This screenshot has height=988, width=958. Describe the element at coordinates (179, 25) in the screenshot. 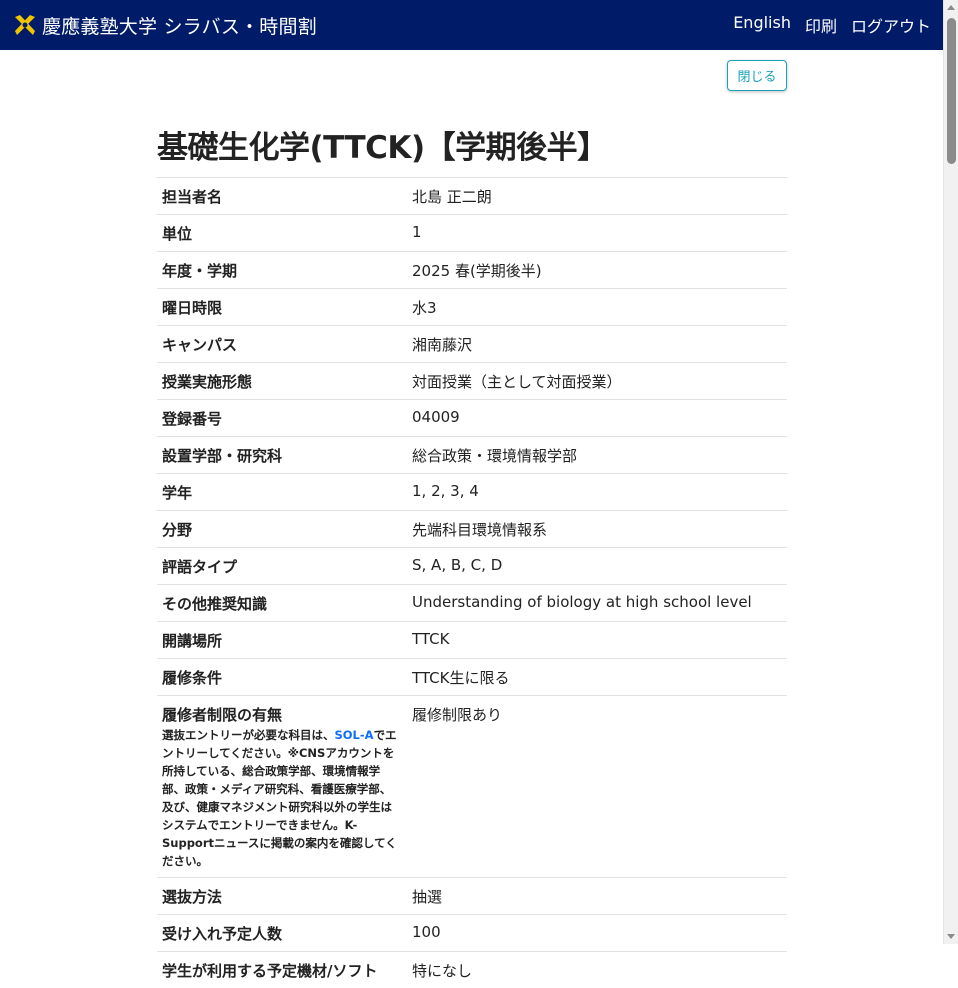

I see `site-title: 慶應義塾大学 シラバス・時間割` at that location.